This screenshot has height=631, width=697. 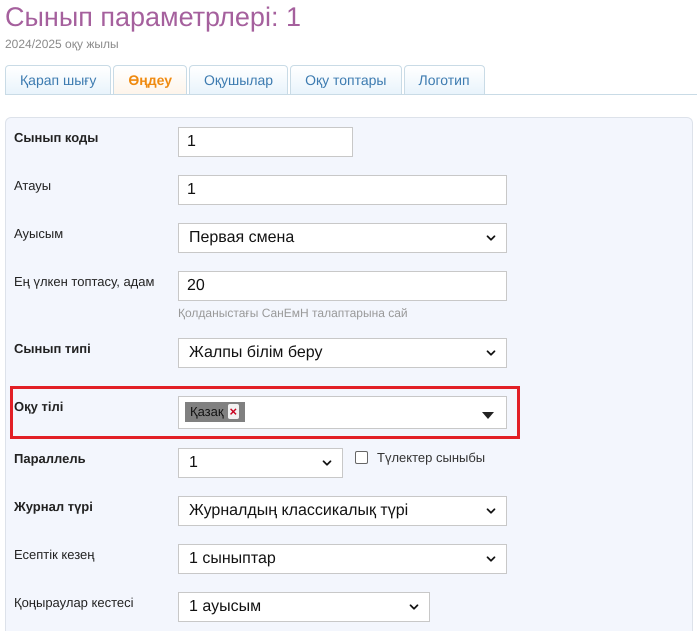 I want to click on dropdown-select: 1, so click(x=260, y=463).